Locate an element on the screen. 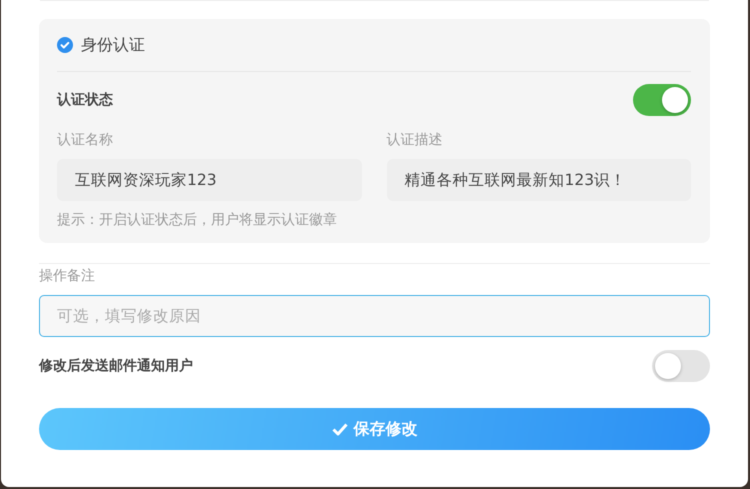  remark-input-field: 可选，填写修改原因 is located at coordinates (374, 316).